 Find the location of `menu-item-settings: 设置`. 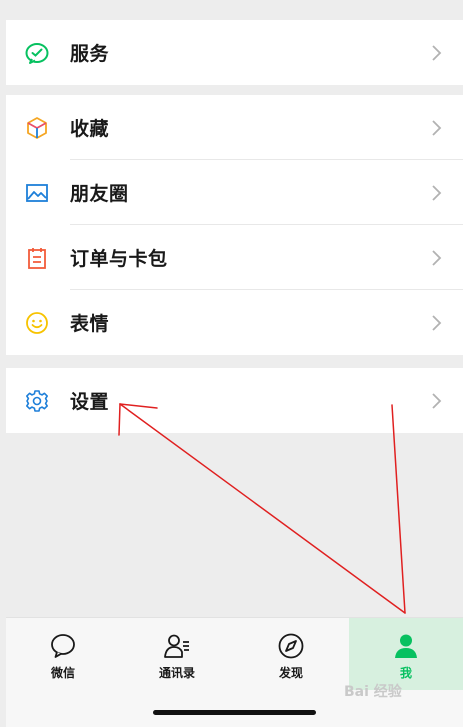

menu-item-settings: 设置 is located at coordinates (234, 400).